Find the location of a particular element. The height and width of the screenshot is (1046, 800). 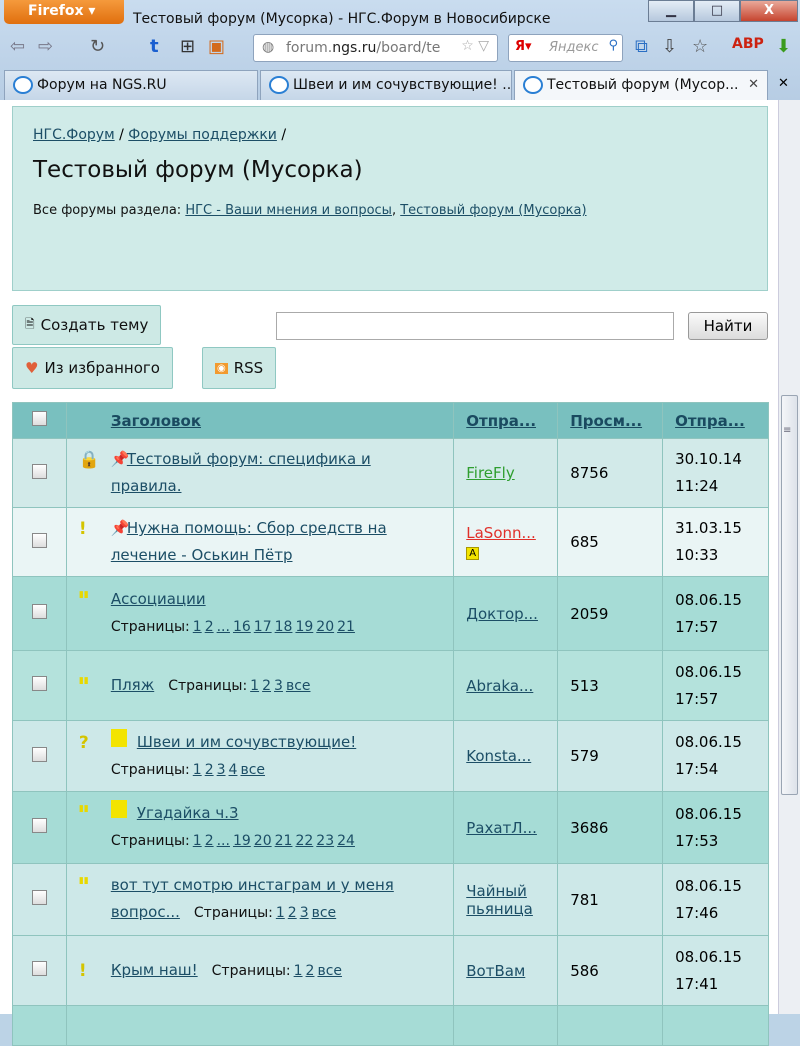

new-tab-icon: ⊞ is located at coordinates (187, 46).